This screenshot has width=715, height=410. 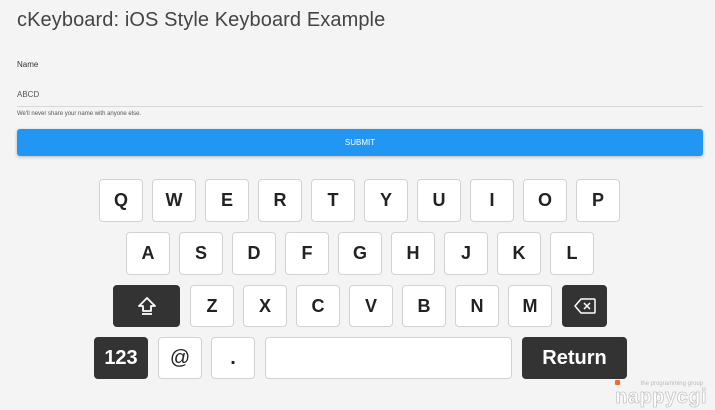 I want to click on submit-button: SUBMIT, so click(x=360, y=142).